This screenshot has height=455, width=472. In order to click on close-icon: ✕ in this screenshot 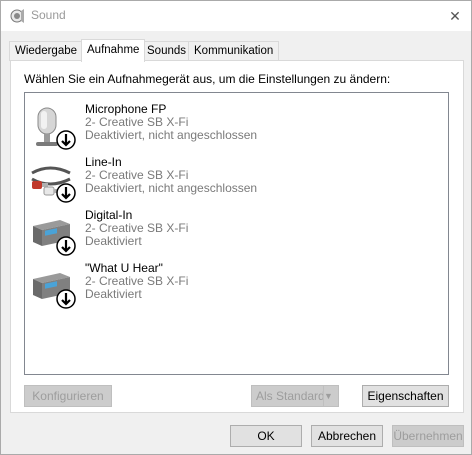, I will do `click(455, 16)`.